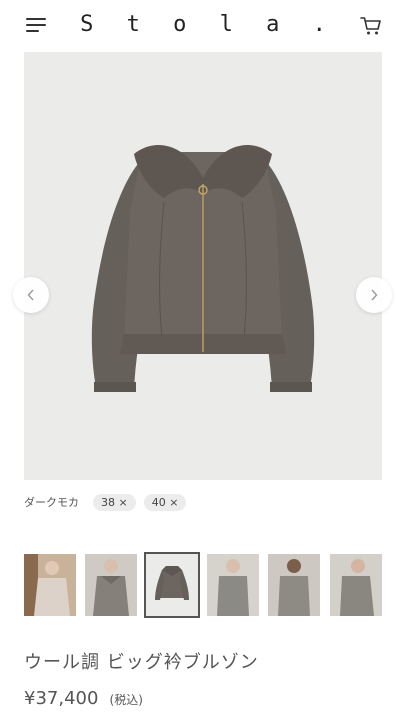 This screenshot has height=720, width=406. Describe the element at coordinates (51, 502) in the screenshot. I see `color-name: ダークモカ` at that location.